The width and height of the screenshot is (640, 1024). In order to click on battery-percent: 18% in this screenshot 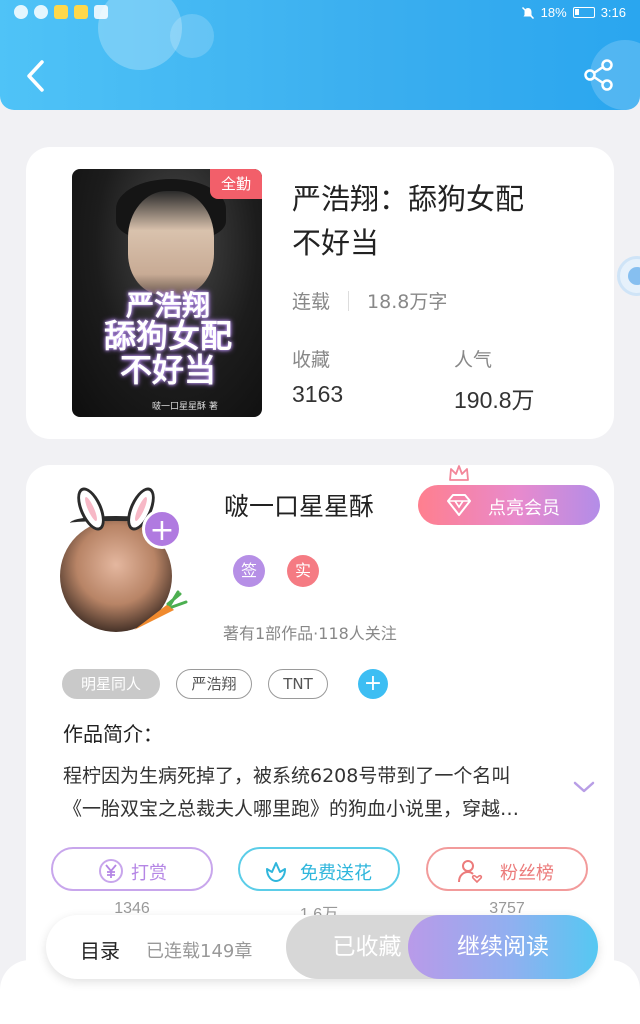, I will do `click(553, 12)`.